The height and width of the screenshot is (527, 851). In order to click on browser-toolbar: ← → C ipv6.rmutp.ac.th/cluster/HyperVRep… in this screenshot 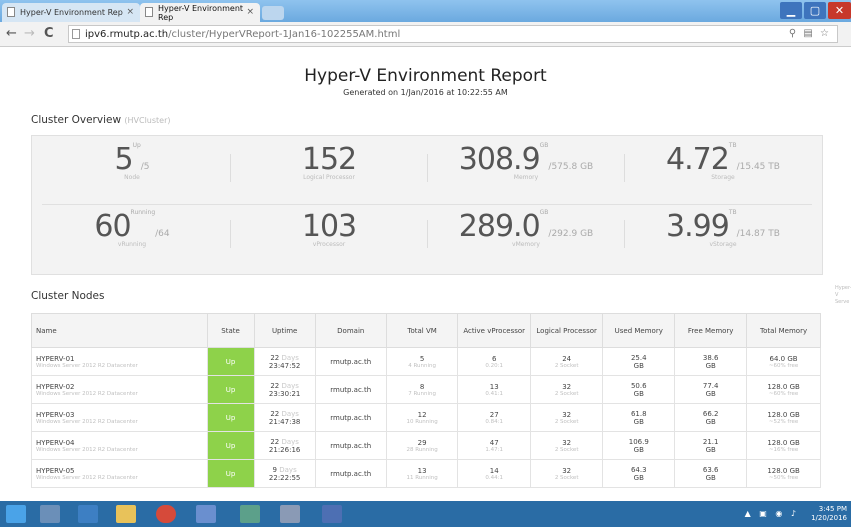, I will do `click(425, 34)`.